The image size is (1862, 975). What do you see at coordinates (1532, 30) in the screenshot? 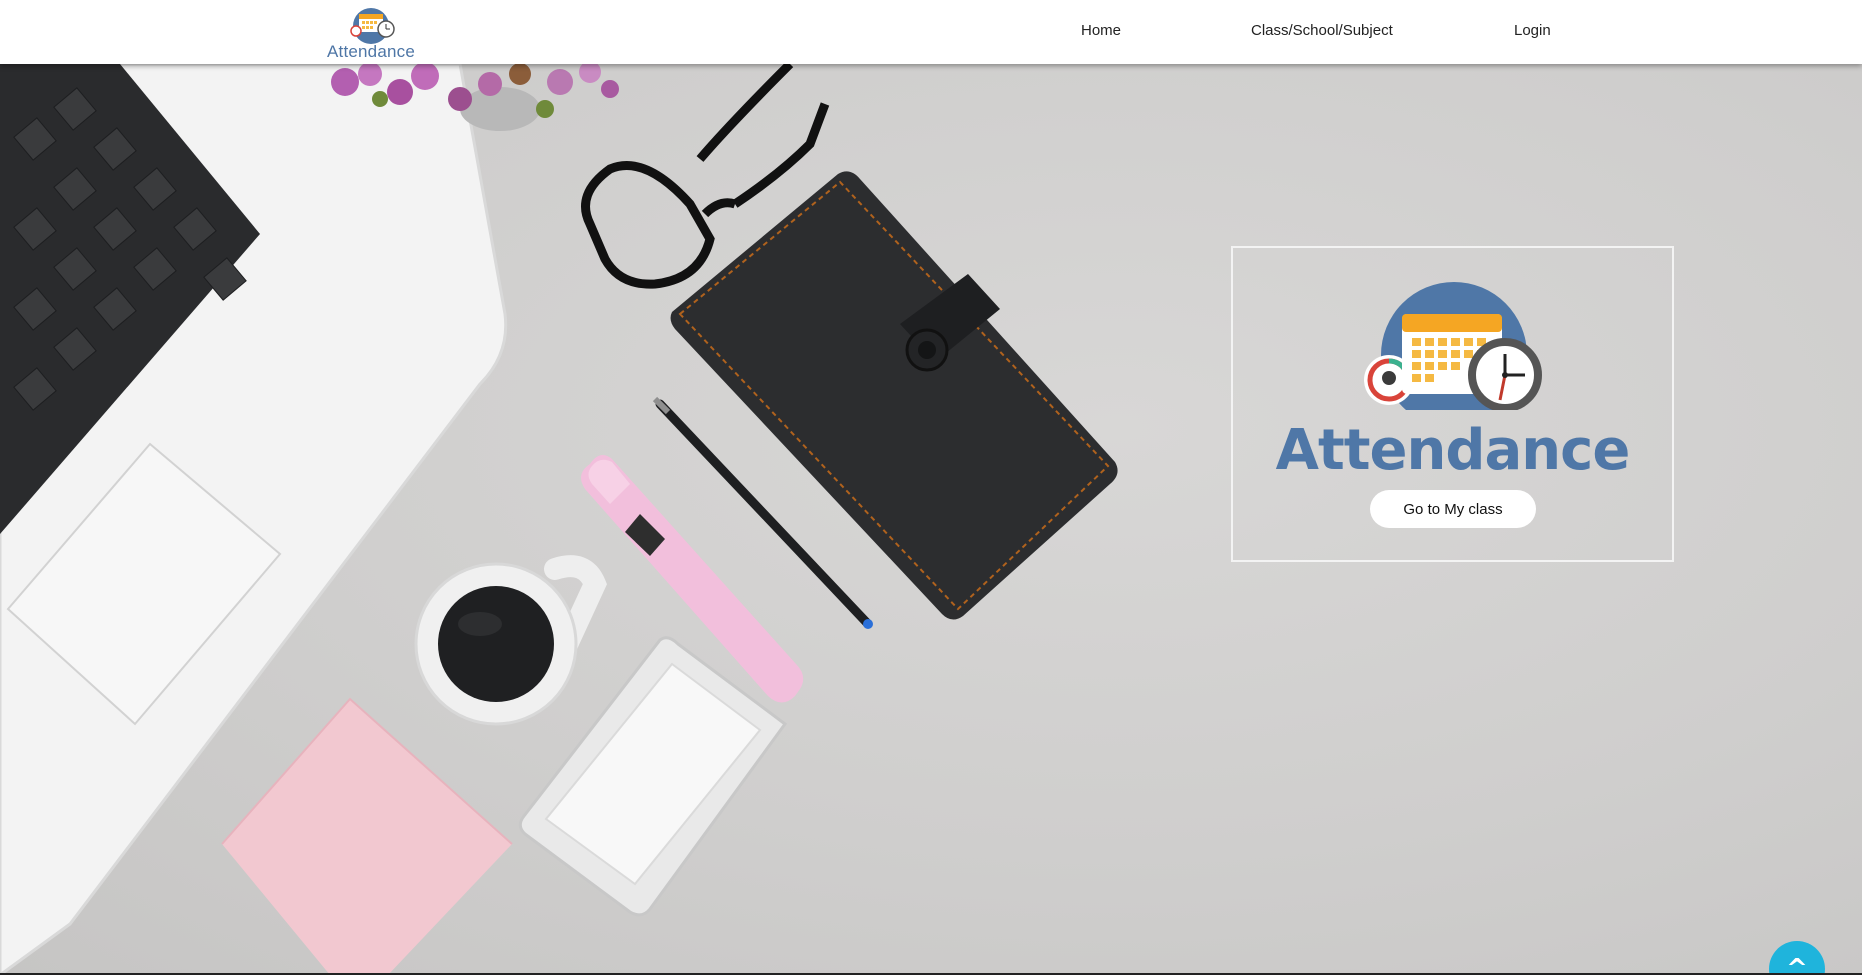
I see `nav-login-link: Login` at bounding box center [1532, 30].